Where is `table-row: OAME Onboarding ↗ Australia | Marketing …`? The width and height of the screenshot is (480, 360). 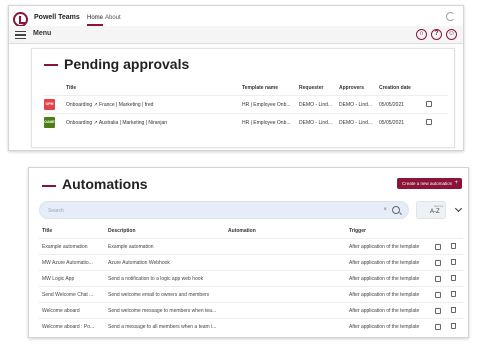 table-row: OAME Onboarding ↗ Australia | Marketing … is located at coordinates (246, 122).